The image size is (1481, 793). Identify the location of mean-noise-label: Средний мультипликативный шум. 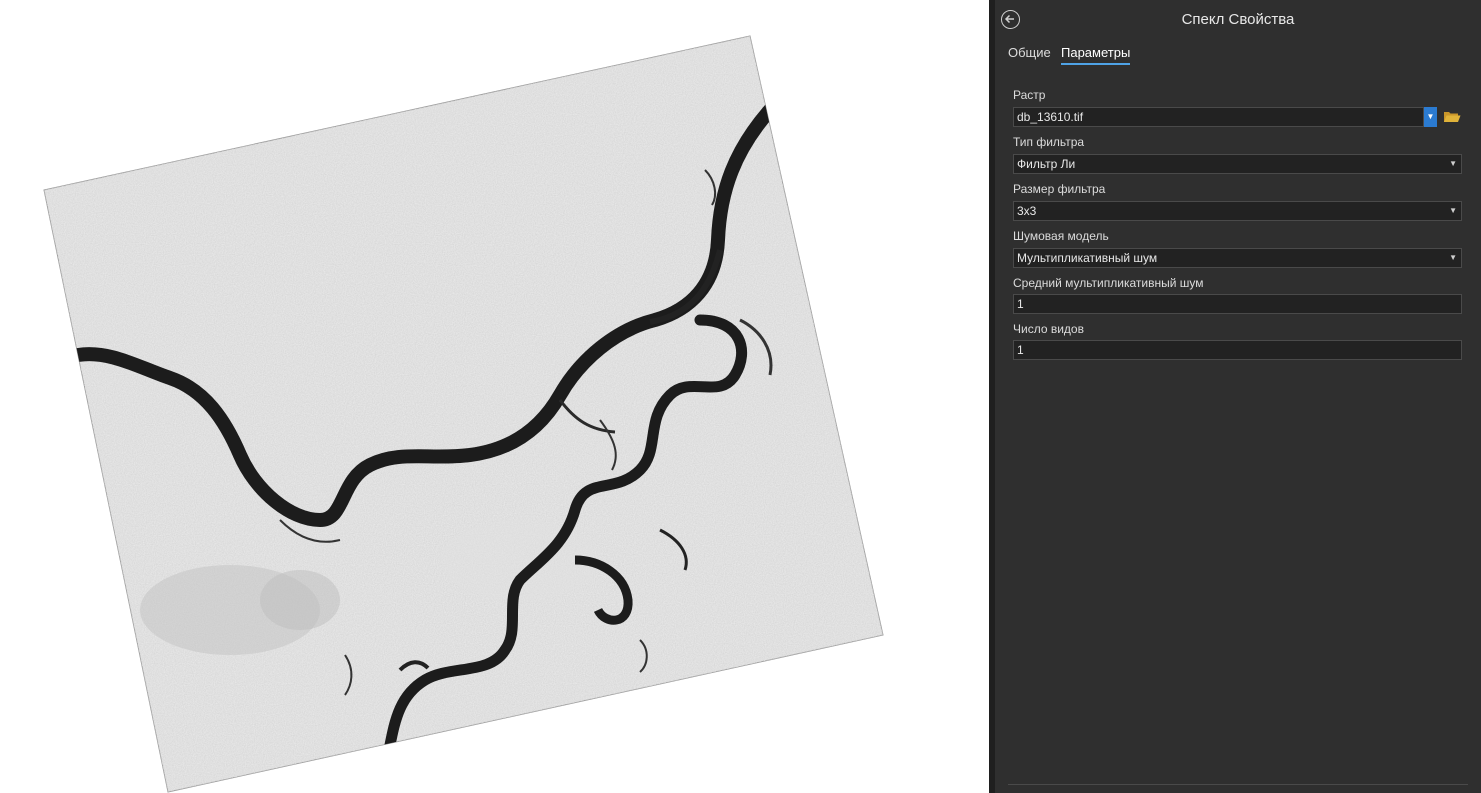
(1108, 283).